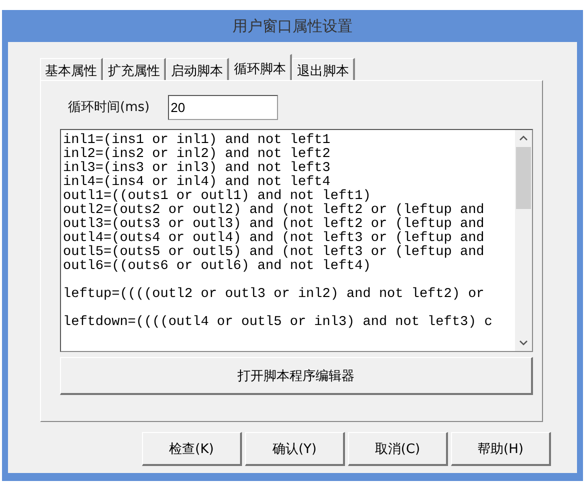 This screenshot has width=585, height=495. What do you see at coordinates (296, 376) in the screenshot?
I see `open-editor-button: 打开脚本程序编辑器` at bounding box center [296, 376].